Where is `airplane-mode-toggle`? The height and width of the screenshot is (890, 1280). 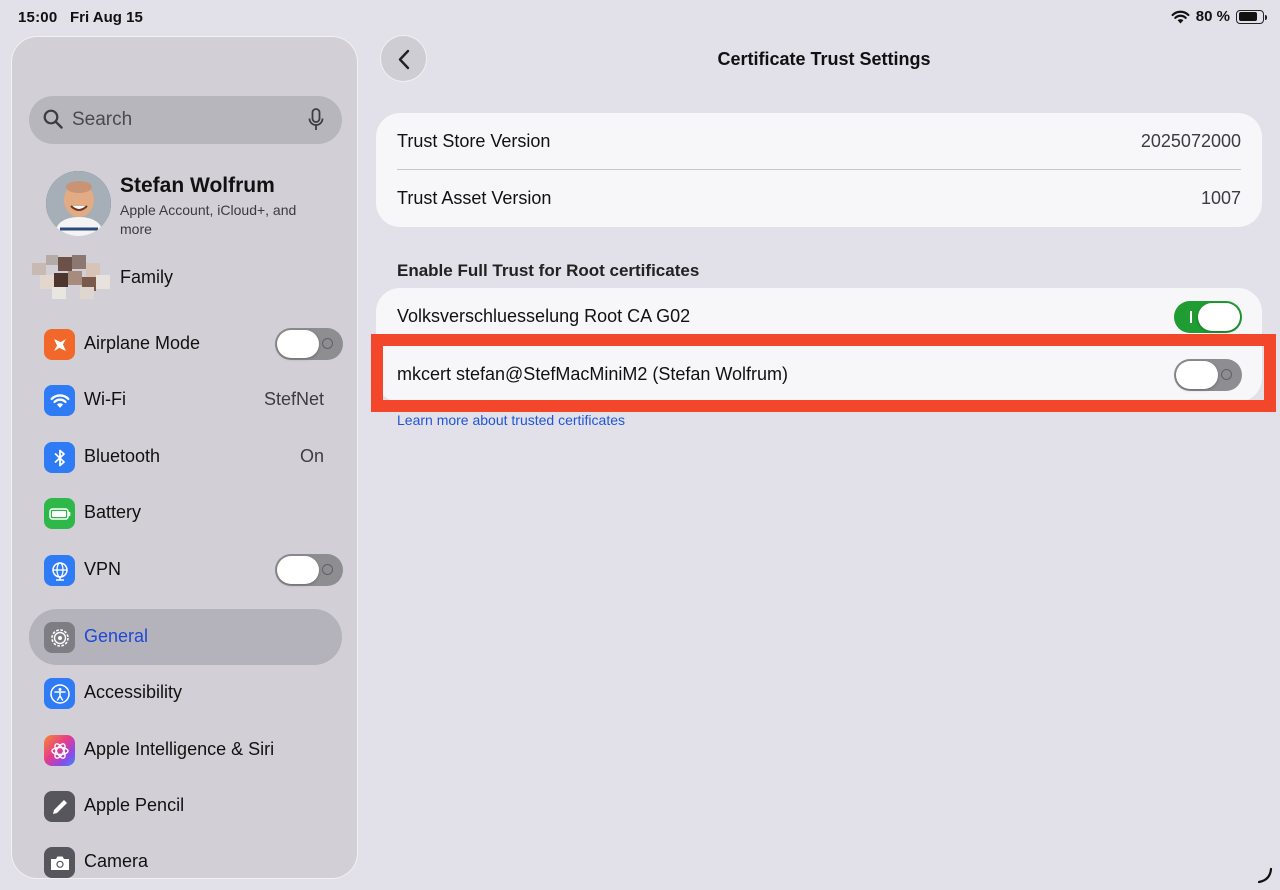
airplane-mode-toggle is located at coordinates (309, 344).